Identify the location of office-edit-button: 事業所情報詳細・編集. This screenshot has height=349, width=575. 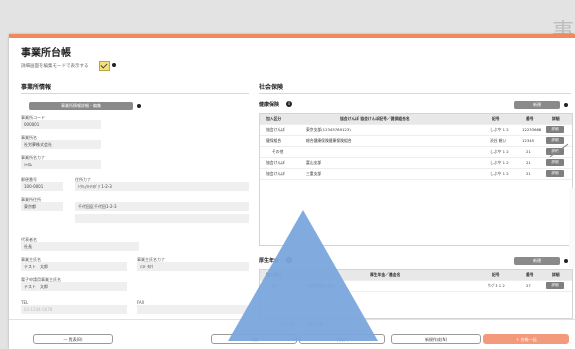
(81, 106).